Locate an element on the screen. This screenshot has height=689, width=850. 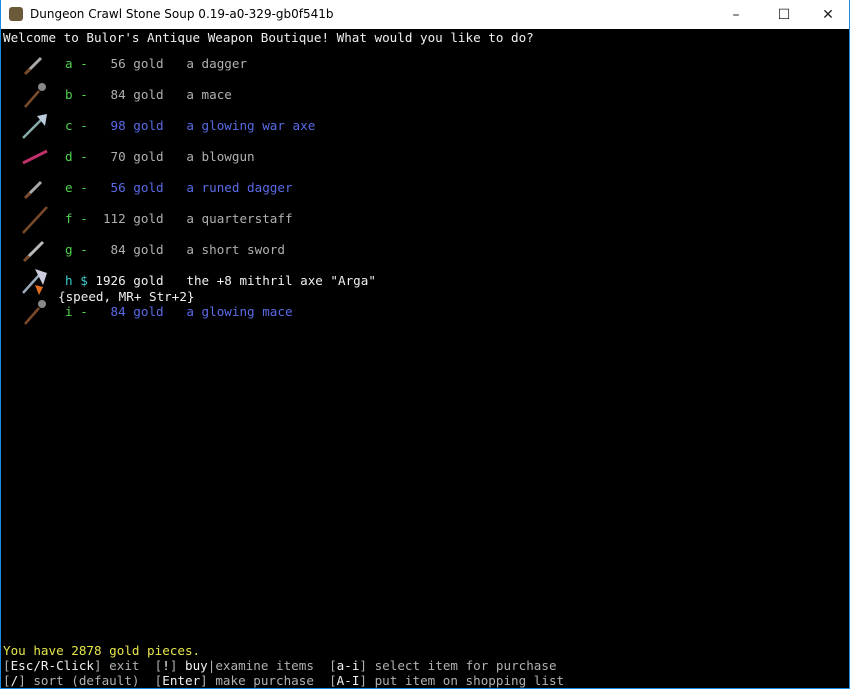
item-price: 1926 gold is located at coordinates (129, 280).